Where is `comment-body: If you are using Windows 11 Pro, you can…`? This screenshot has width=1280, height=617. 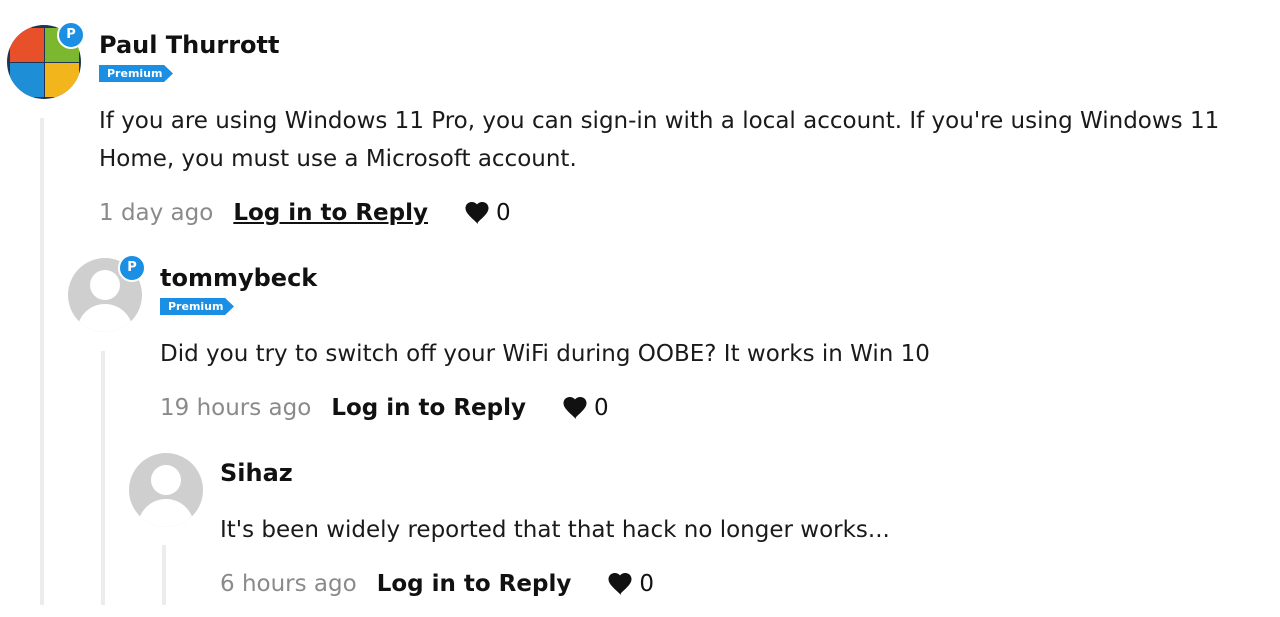
comment-body: If you are using Windows 11 Pro, you can… is located at coordinates (659, 140).